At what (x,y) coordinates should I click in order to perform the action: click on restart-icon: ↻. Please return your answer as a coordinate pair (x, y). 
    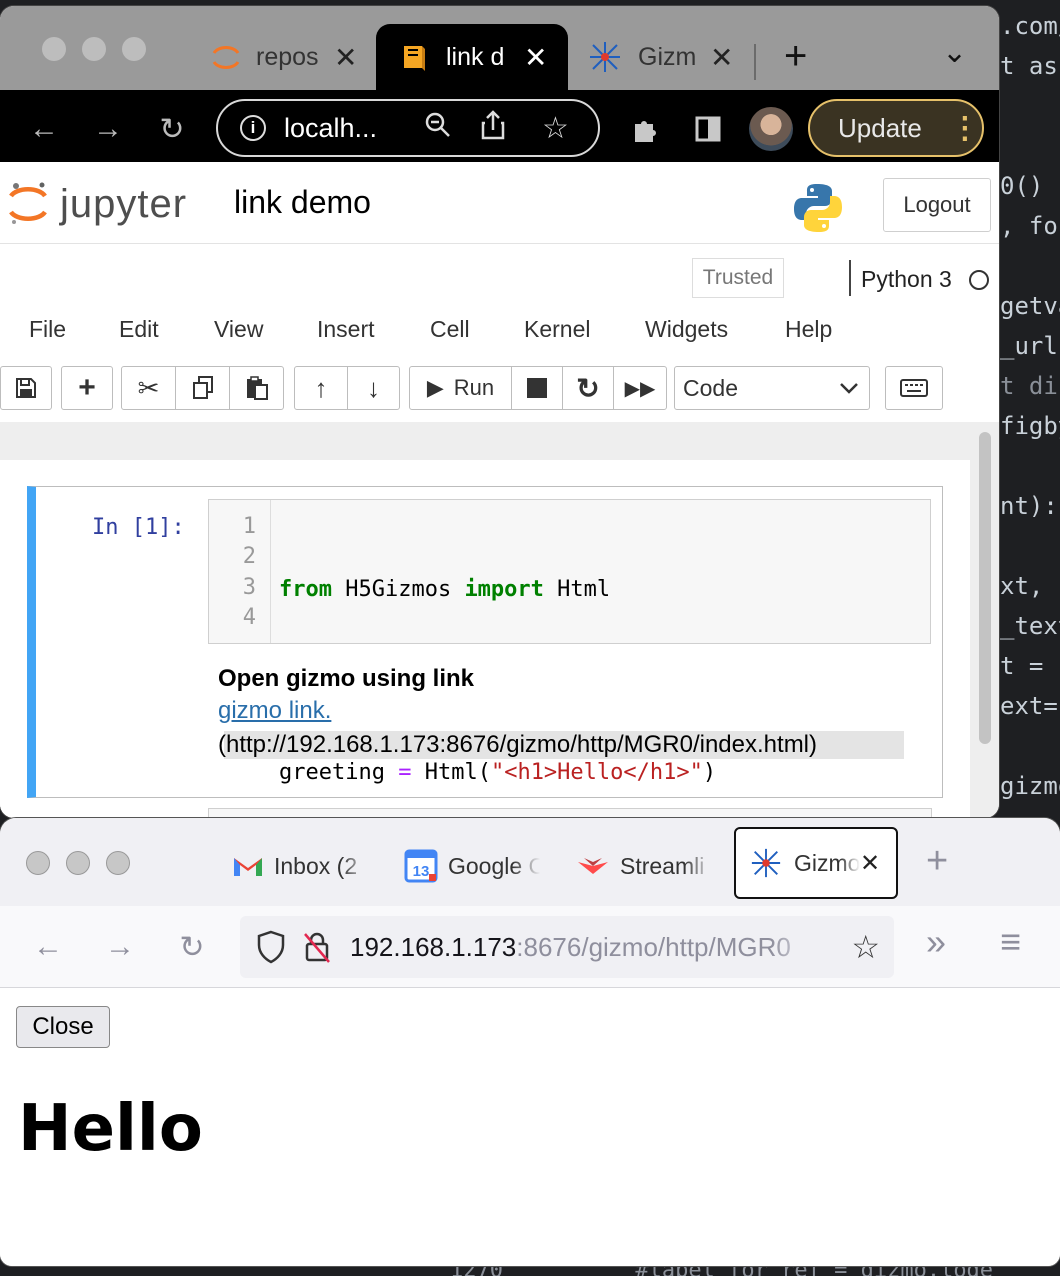
    Looking at the image, I should click on (588, 388).